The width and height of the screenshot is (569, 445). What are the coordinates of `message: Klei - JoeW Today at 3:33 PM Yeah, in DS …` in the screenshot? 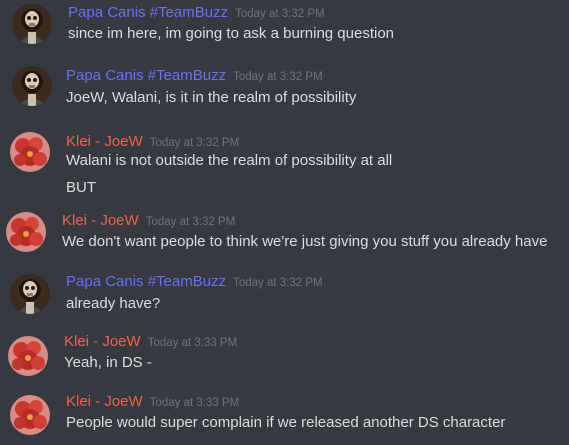 It's located at (284, 360).